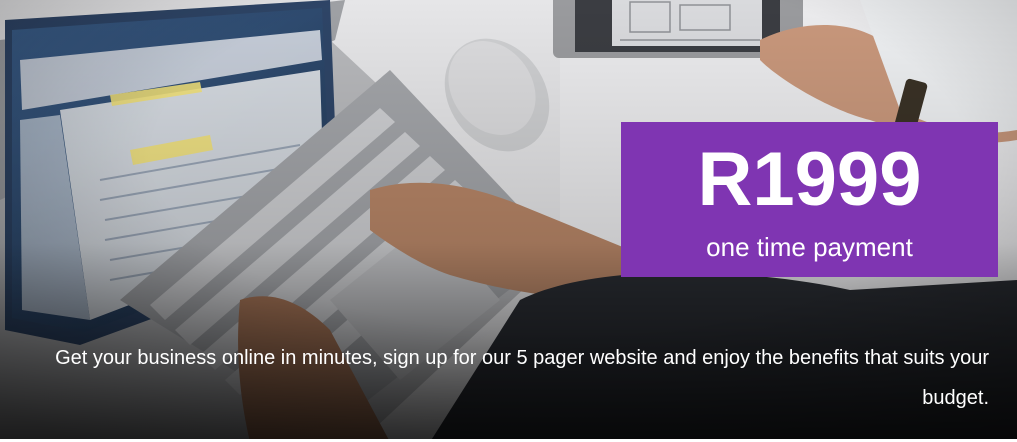 The height and width of the screenshot is (442, 1017). Describe the element at coordinates (809, 247) in the screenshot. I see `price-subtitle: one time payment` at that location.